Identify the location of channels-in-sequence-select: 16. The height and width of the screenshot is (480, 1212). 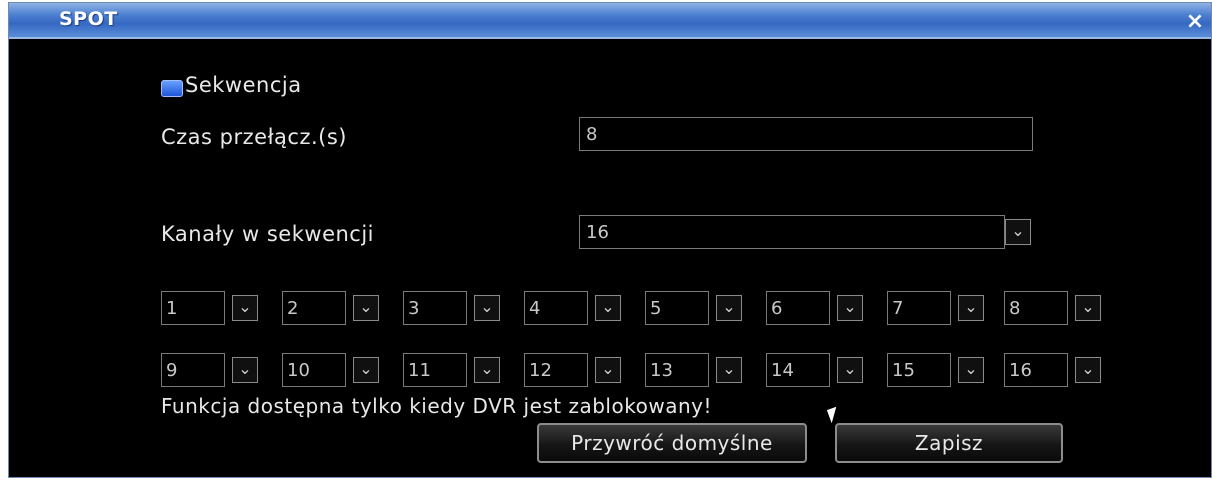
(792, 232).